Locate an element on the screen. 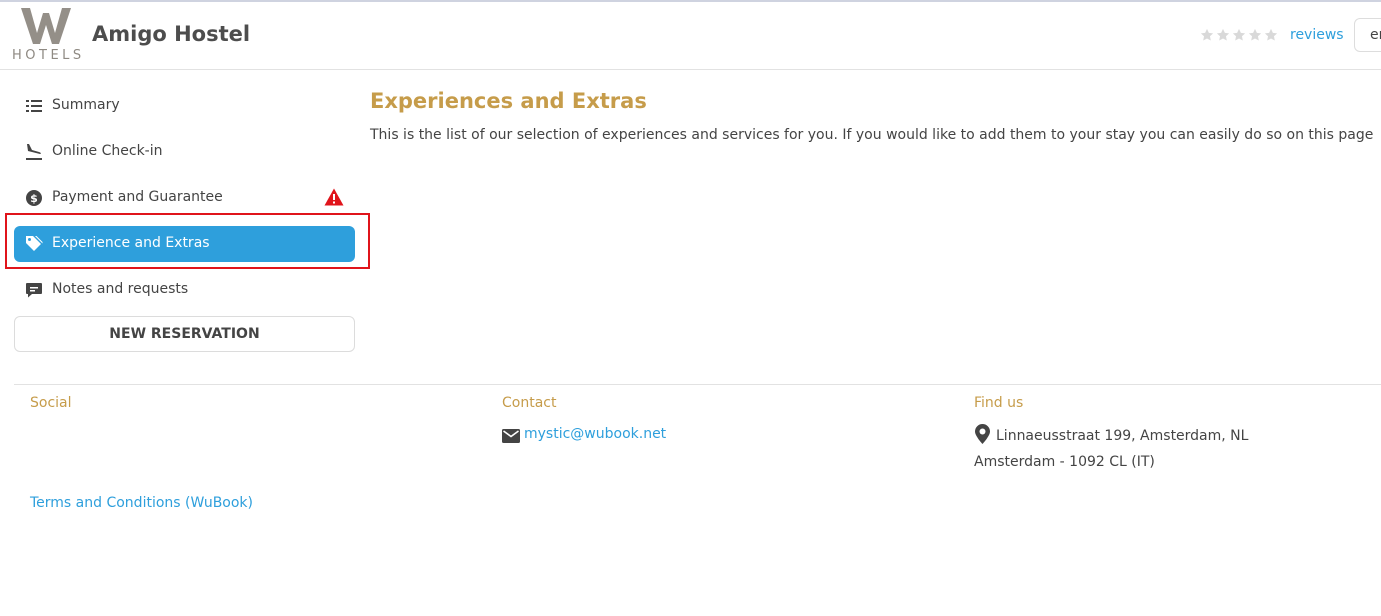  header: HOTELS Amigo Hostel reviews en is located at coordinates (690, 36).